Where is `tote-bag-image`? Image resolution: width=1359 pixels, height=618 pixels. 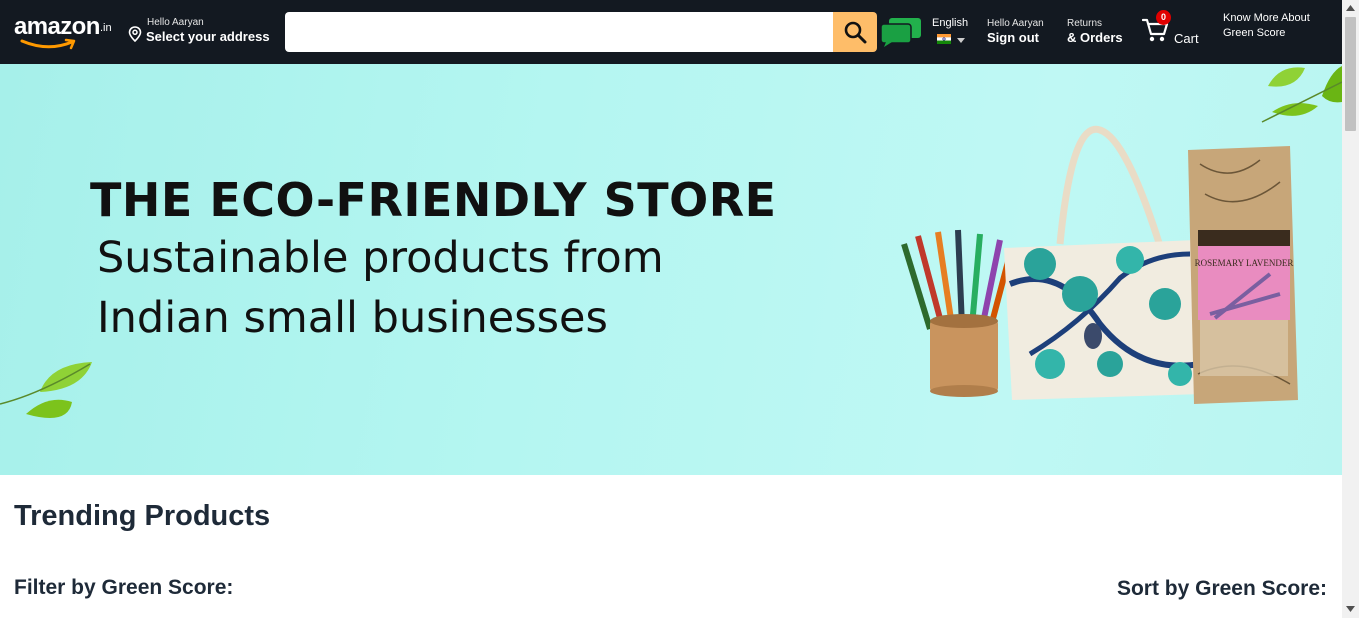 tote-bag-image is located at coordinates (1103, 262).